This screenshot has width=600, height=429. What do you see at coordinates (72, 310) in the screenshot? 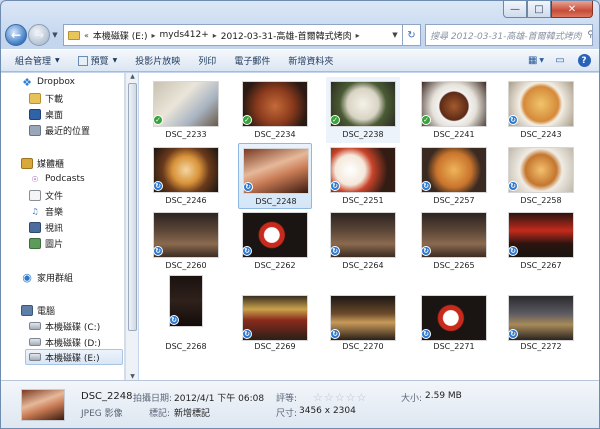
I see `sidebar-item-computer: 電腦` at bounding box center [72, 310].